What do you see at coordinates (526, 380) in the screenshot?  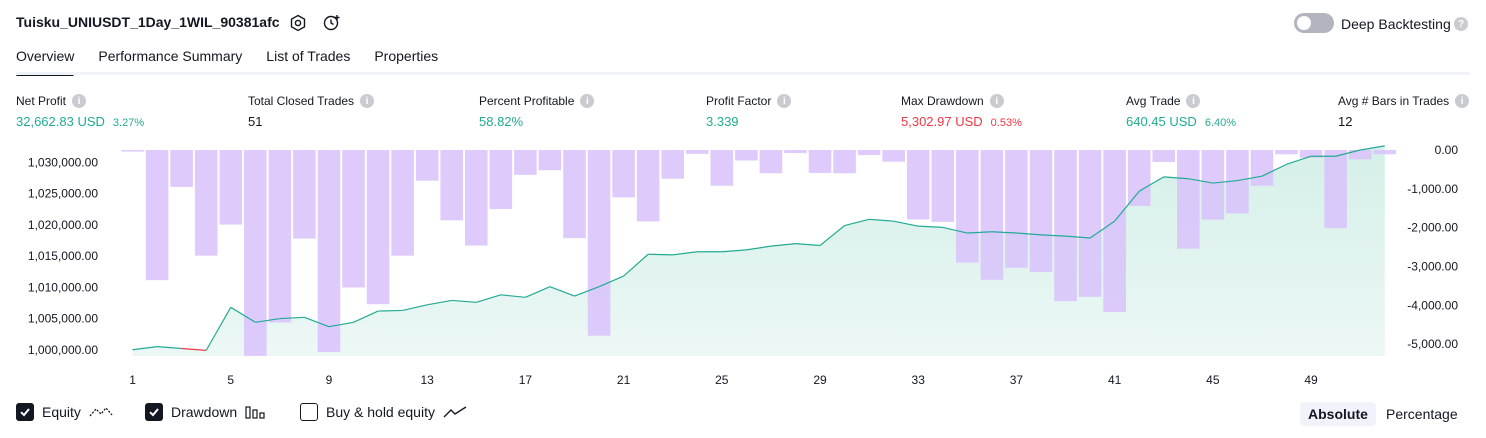 I see `x-axis-tick-label: 17` at bounding box center [526, 380].